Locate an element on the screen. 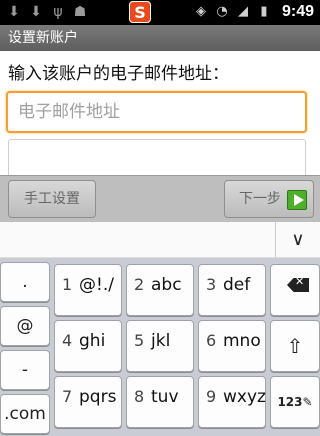 The width and height of the screenshot is (320, 436). key-3: 3 def is located at coordinates (232, 290).